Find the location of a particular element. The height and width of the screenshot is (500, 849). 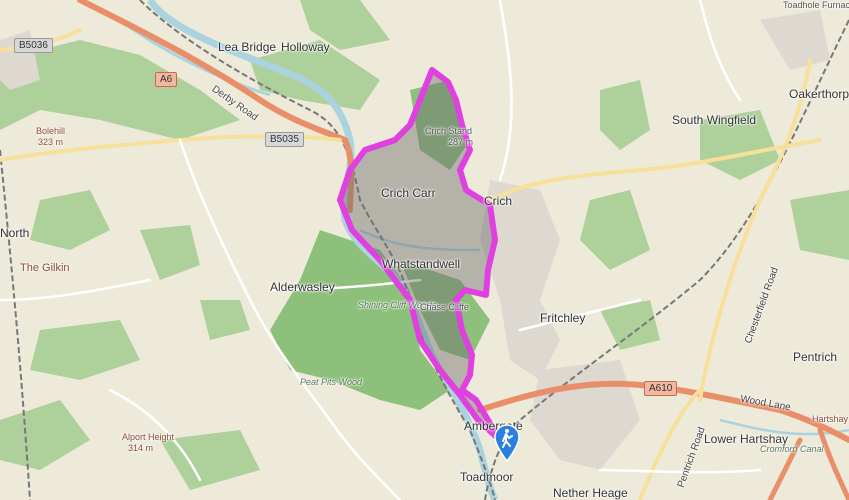

place-chase-cliffe: Chase Cliffe is located at coordinates (444, 307).